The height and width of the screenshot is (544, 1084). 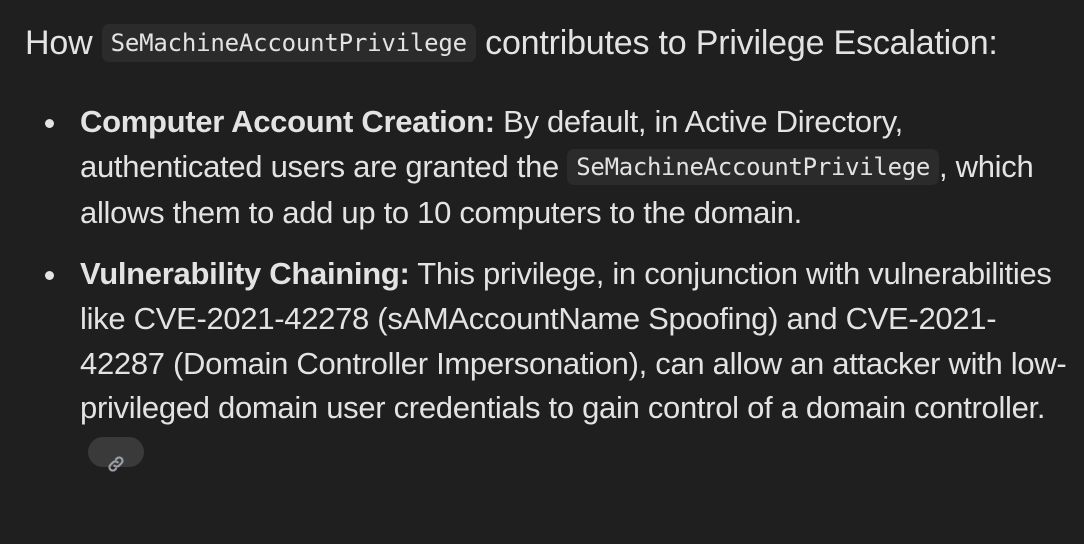 What do you see at coordinates (741, 43) in the screenshot?
I see `heading-suffix: contributes to Privilege Escalation:` at bounding box center [741, 43].